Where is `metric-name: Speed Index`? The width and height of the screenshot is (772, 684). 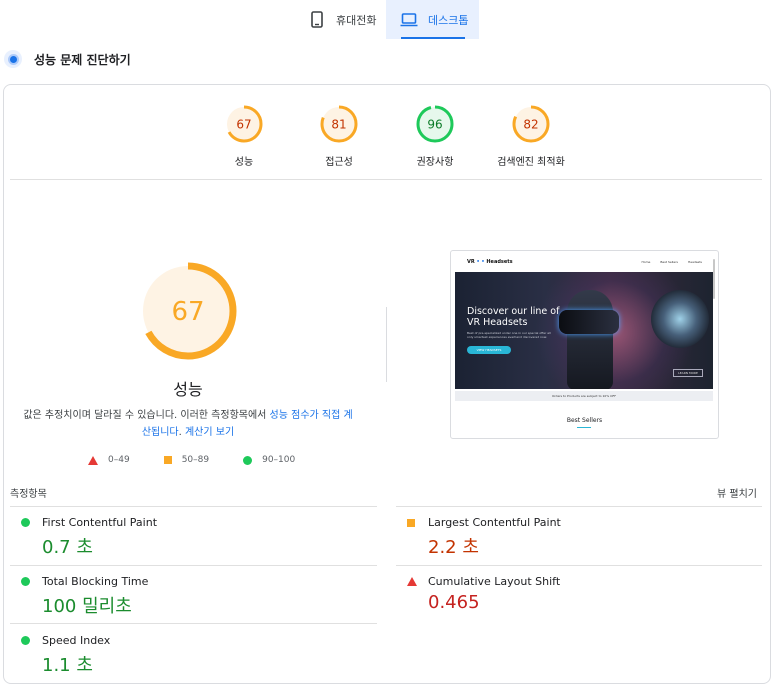 metric-name: Speed Index is located at coordinates (76, 640).